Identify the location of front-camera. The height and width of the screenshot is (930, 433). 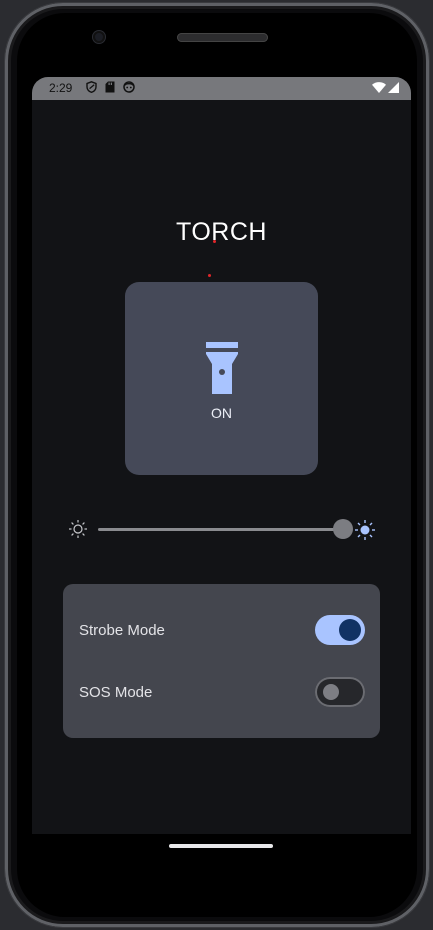
(99, 37).